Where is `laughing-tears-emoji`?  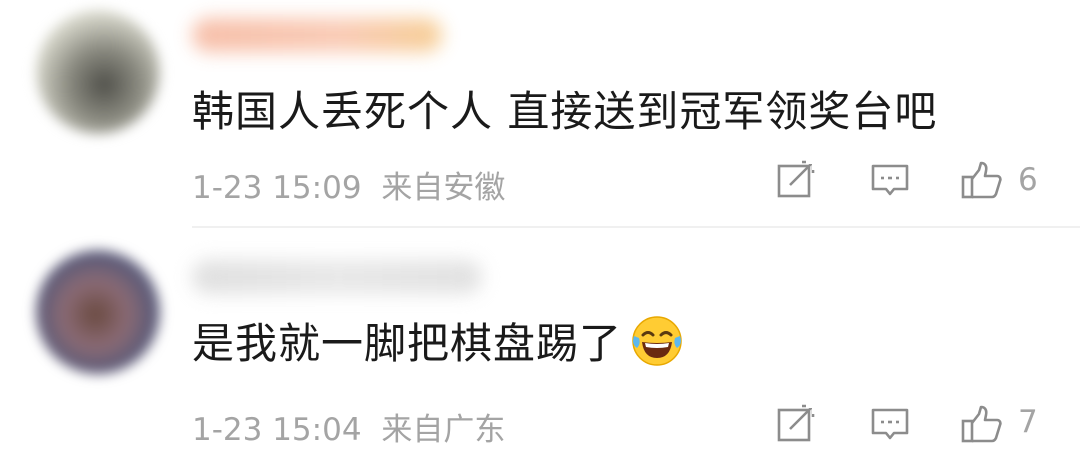
laughing-tears-emoji is located at coordinates (657, 341).